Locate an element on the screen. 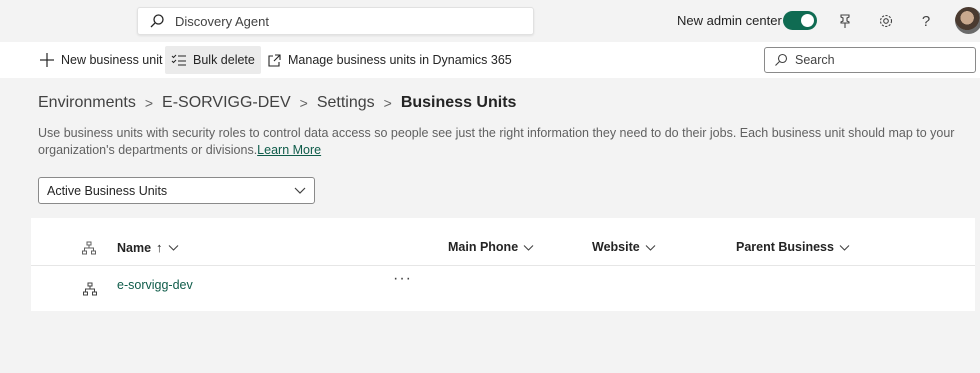 This screenshot has height=373, width=980. manage-in-dynamics-label: Manage business units in Dynamics 365 is located at coordinates (400, 60).